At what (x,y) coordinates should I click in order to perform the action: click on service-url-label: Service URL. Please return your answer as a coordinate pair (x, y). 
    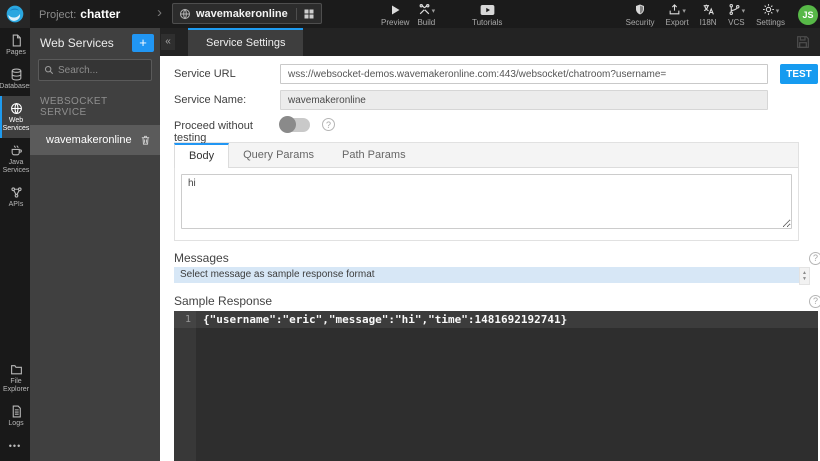
    Looking at the image, I should click on (205, 74).